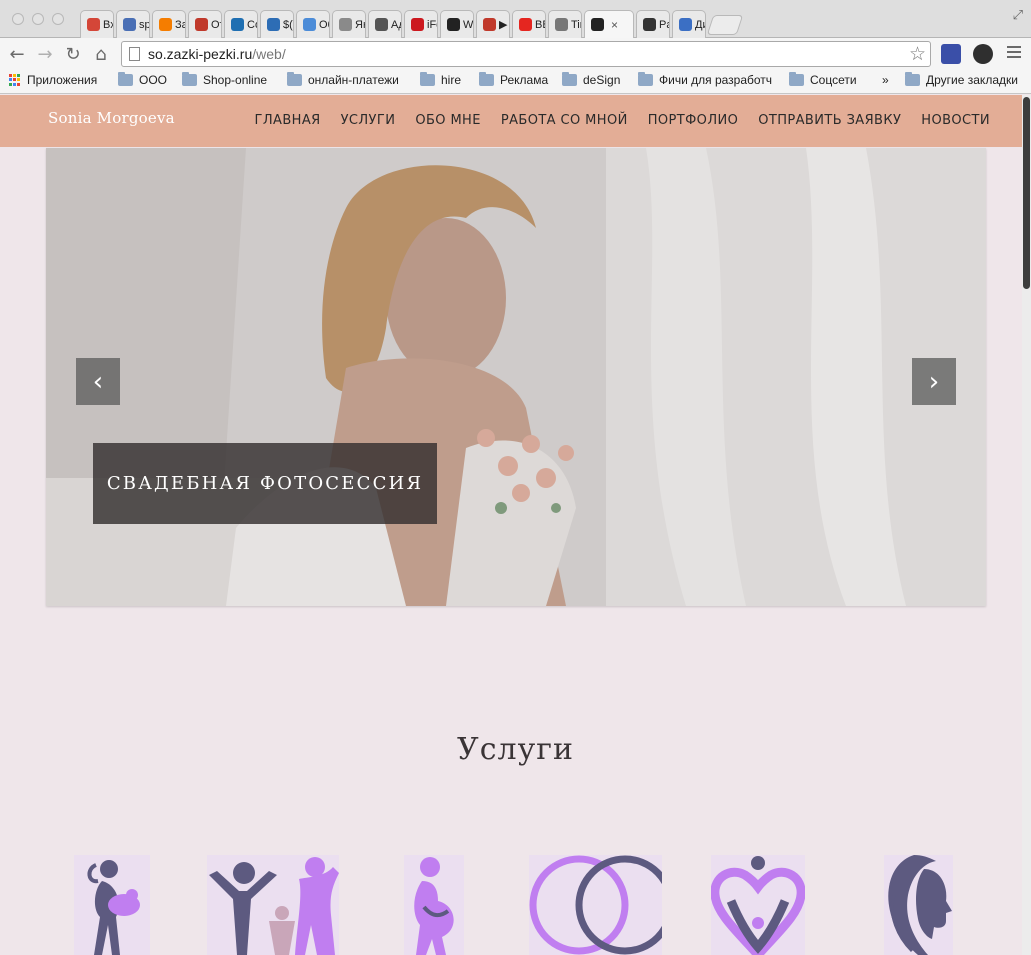  What do you see at coordinates (129, 24) in the screenshot?
I see `user-icon` at bounding box center [129, 24].